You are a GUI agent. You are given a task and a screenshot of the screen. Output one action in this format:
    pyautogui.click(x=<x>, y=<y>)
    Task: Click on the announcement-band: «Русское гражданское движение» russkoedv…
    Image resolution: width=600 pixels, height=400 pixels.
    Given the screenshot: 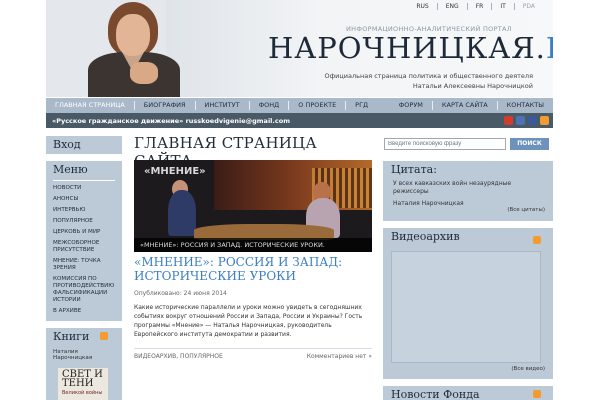 What is the action you would take?
    pyautogui.click(x=299, y=120)
    